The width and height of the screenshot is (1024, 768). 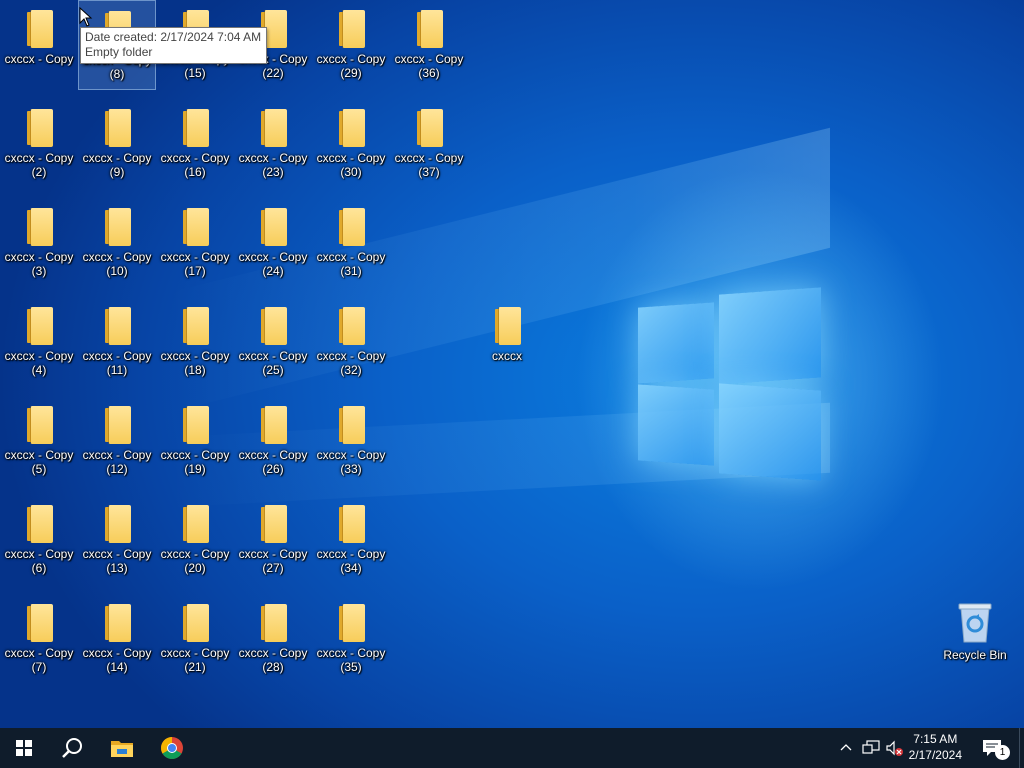 I want to click on folder-label-number: (28), so click(x=273, y=667).